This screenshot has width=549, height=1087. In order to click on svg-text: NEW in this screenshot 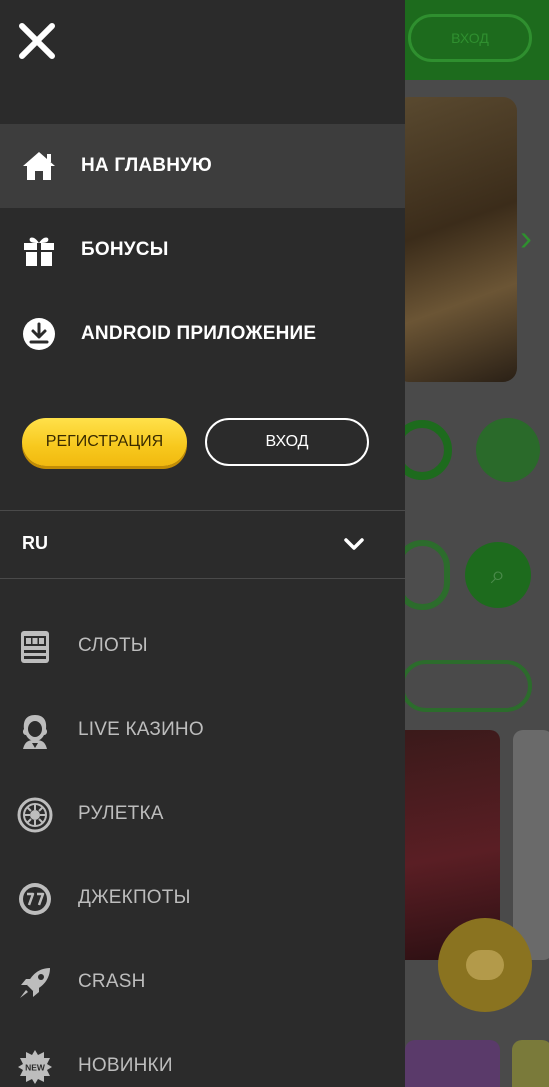, I will do `click(35, 1068)`.